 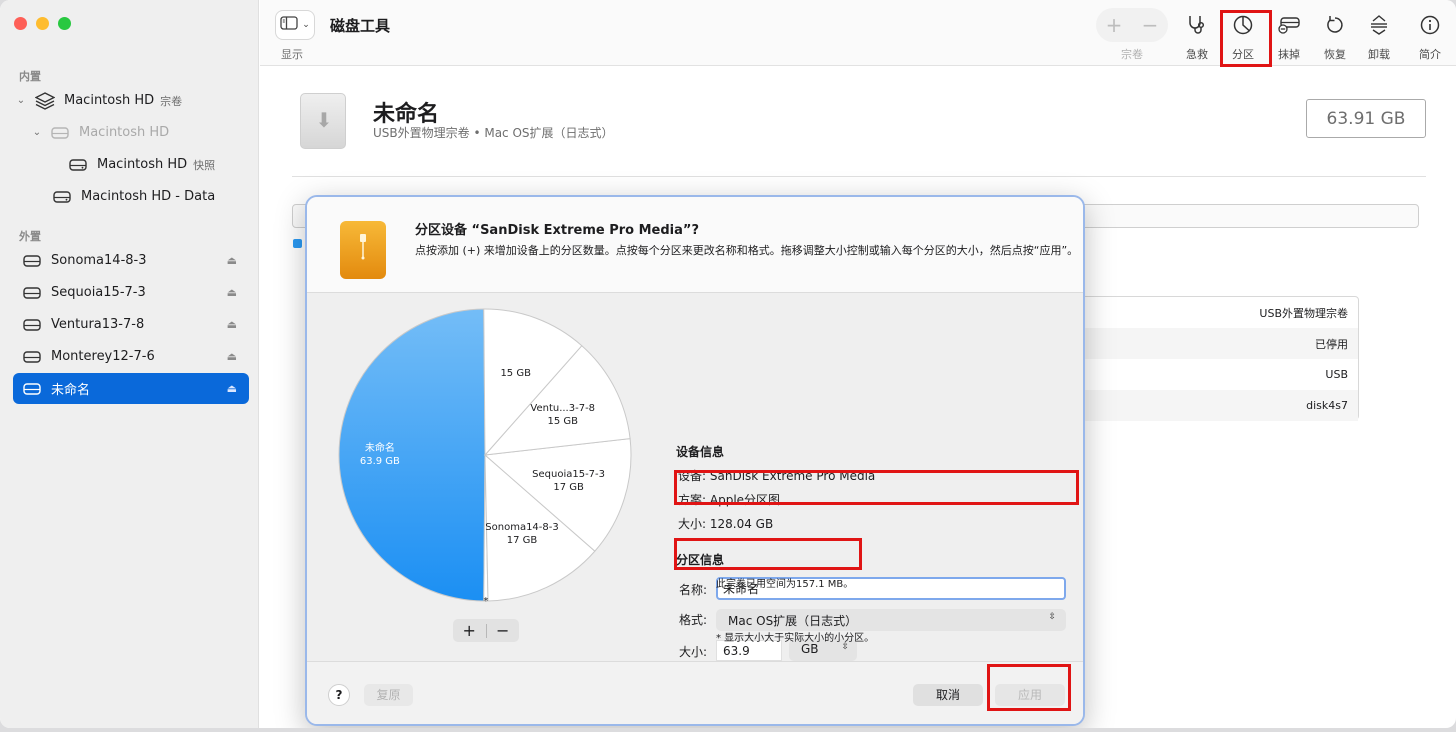 I want to click on remove-volume-button: −, so click(x=1150, y=25).